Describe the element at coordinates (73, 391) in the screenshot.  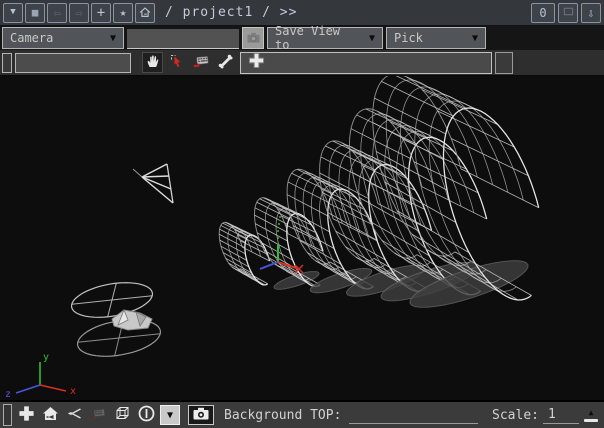
I see `axis-x-label: x` at that location.